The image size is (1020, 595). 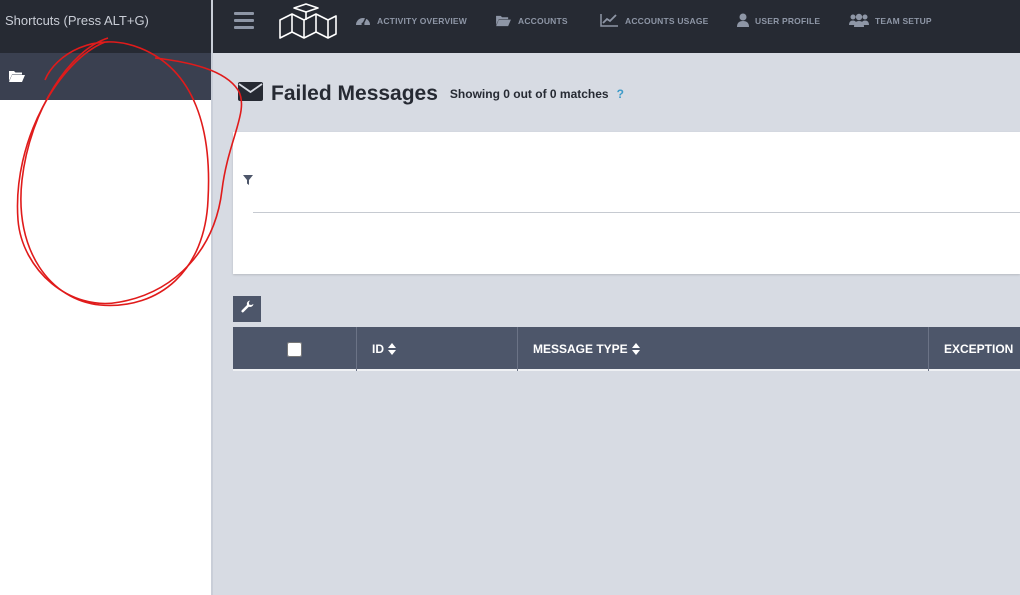 What do you see at coordinates (903, 21) in the screenshot?
I see `nav-label: TEAM SETUP` at bounding box center [903, 21].